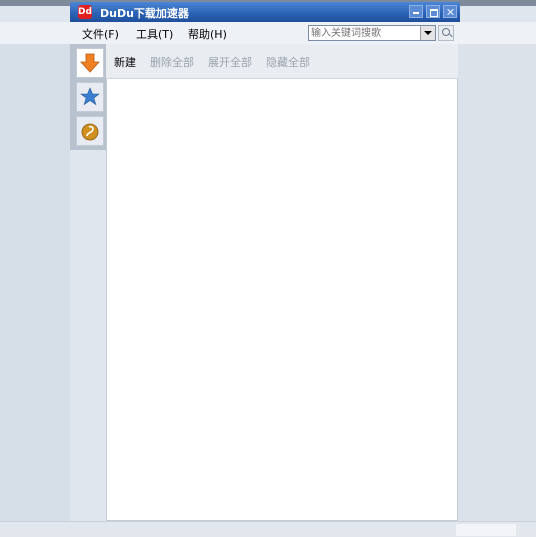  What do you see at coordinates (172, 62) in the screenshot?
I see `delete-all-button: 删除全部` at bounding box center [172, 62].